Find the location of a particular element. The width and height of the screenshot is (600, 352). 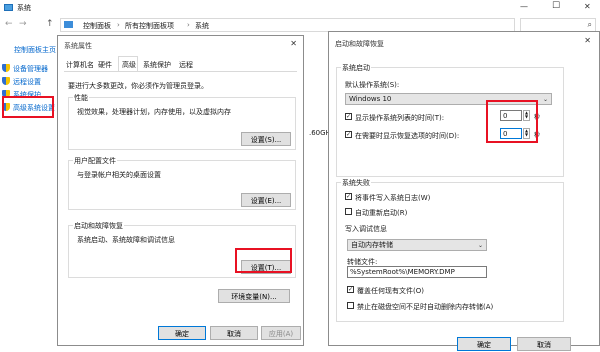

system-startup-title: 系统启动 is located at coordinates (356, 68).